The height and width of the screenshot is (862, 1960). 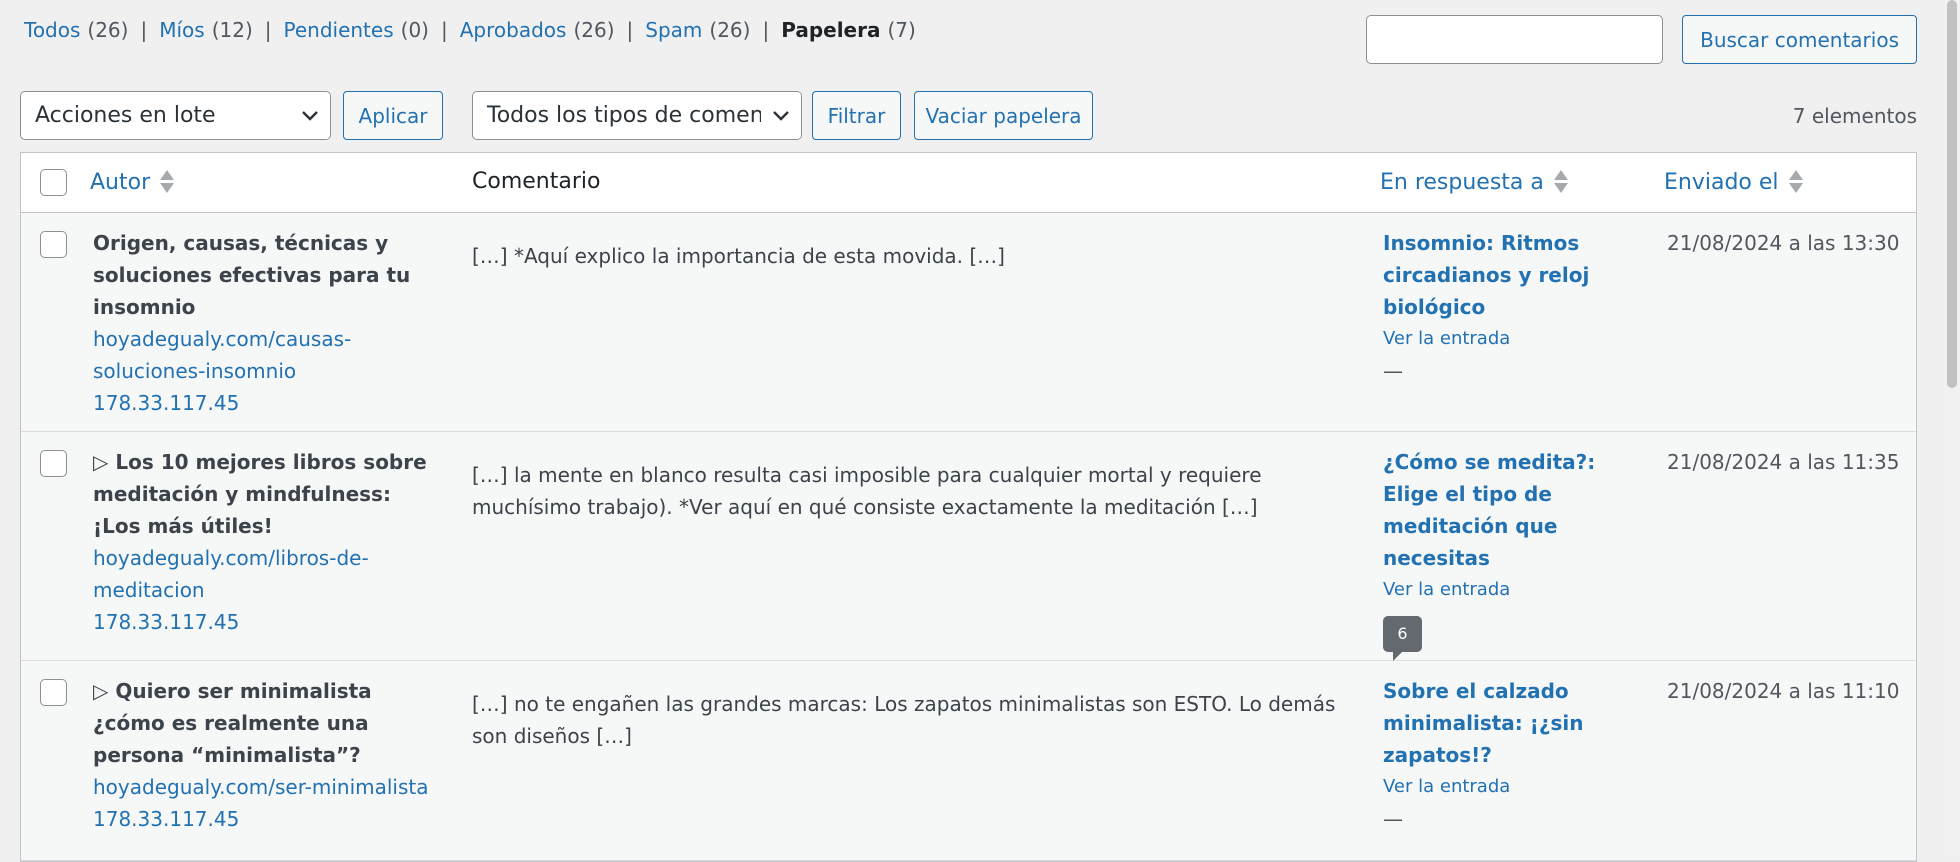 I want to click on filter-label: Aprobados, so click(x=513, y=30).